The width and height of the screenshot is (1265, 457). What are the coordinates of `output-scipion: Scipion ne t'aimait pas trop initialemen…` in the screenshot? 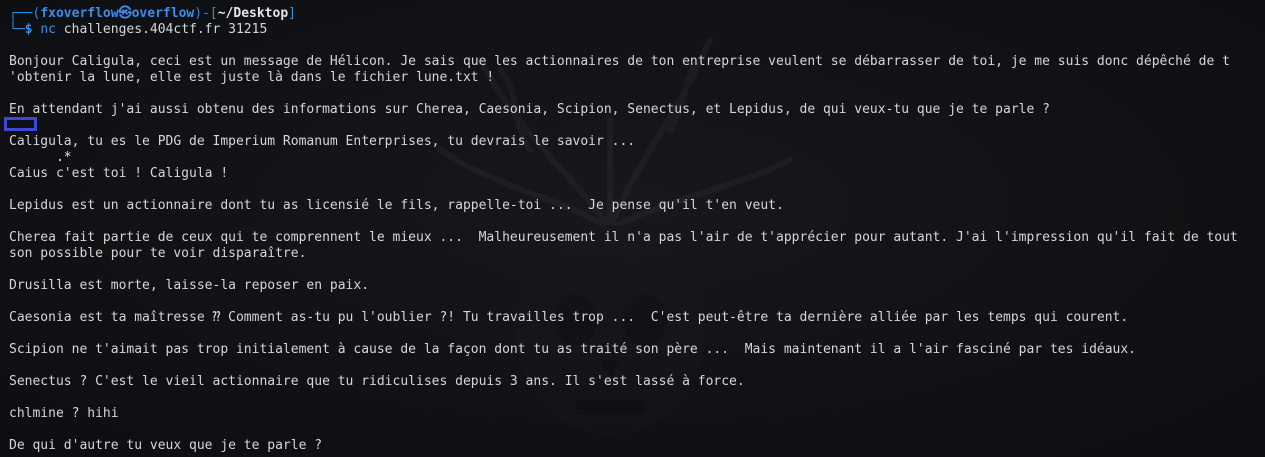 It's located at (573, 349).